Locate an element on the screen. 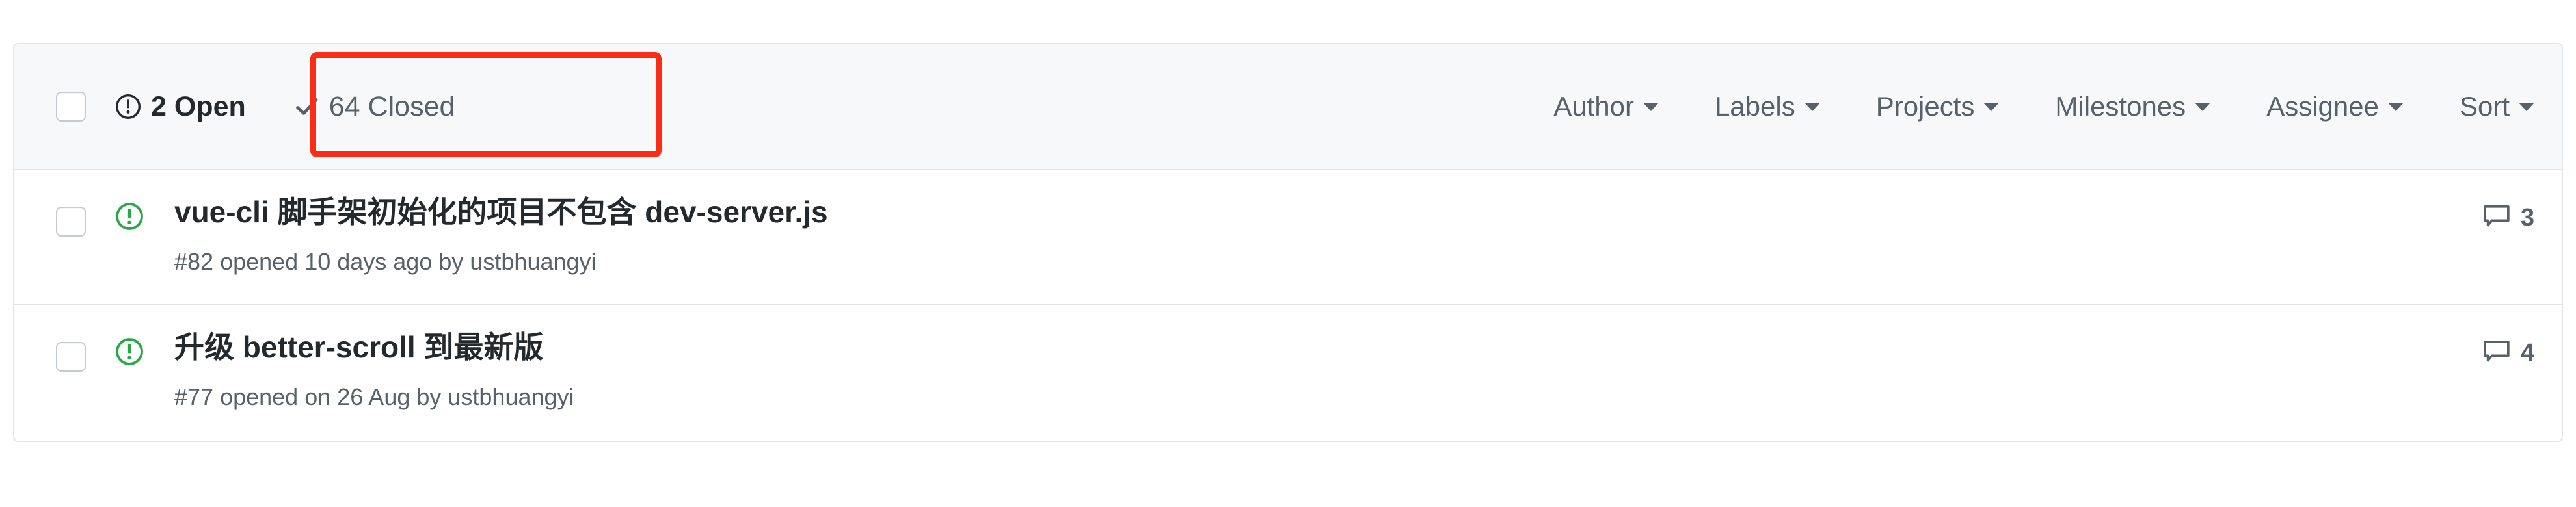 The height and width of the screenshot is (507, 2576). filter-open-issues: 2 Open is located at coordinates (180, 106).